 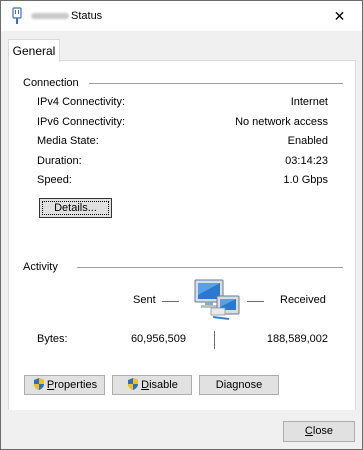 I want to click on bytes-sent-value: 60,956,509, so click(x=158, y=339).